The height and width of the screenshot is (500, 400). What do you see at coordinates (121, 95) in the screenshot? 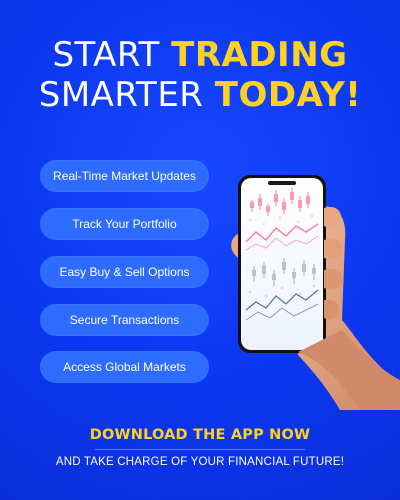
I see `headline-smarter: SMARTER` at bounding box center [121, 95].